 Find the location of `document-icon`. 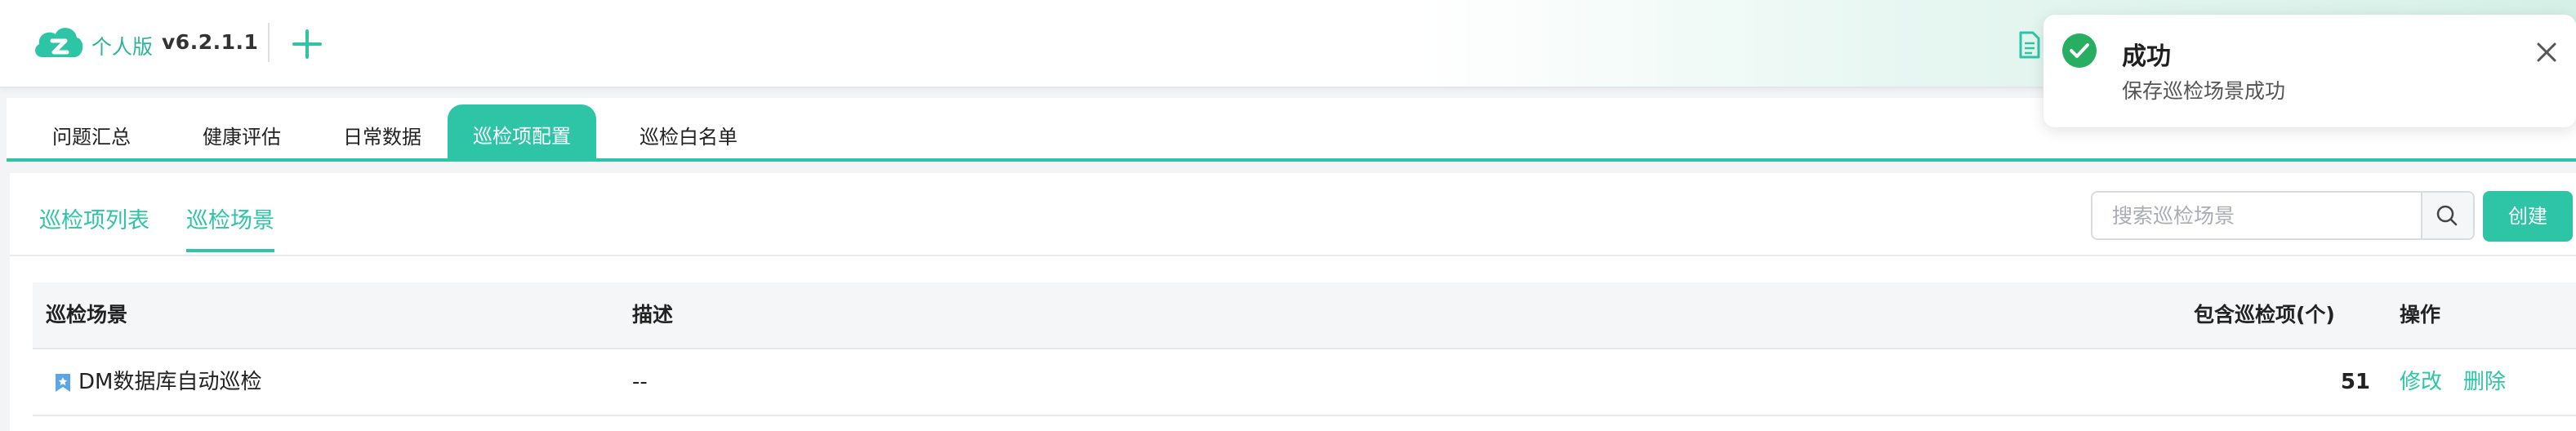

document-icon is located at coordinates (2029, 45).